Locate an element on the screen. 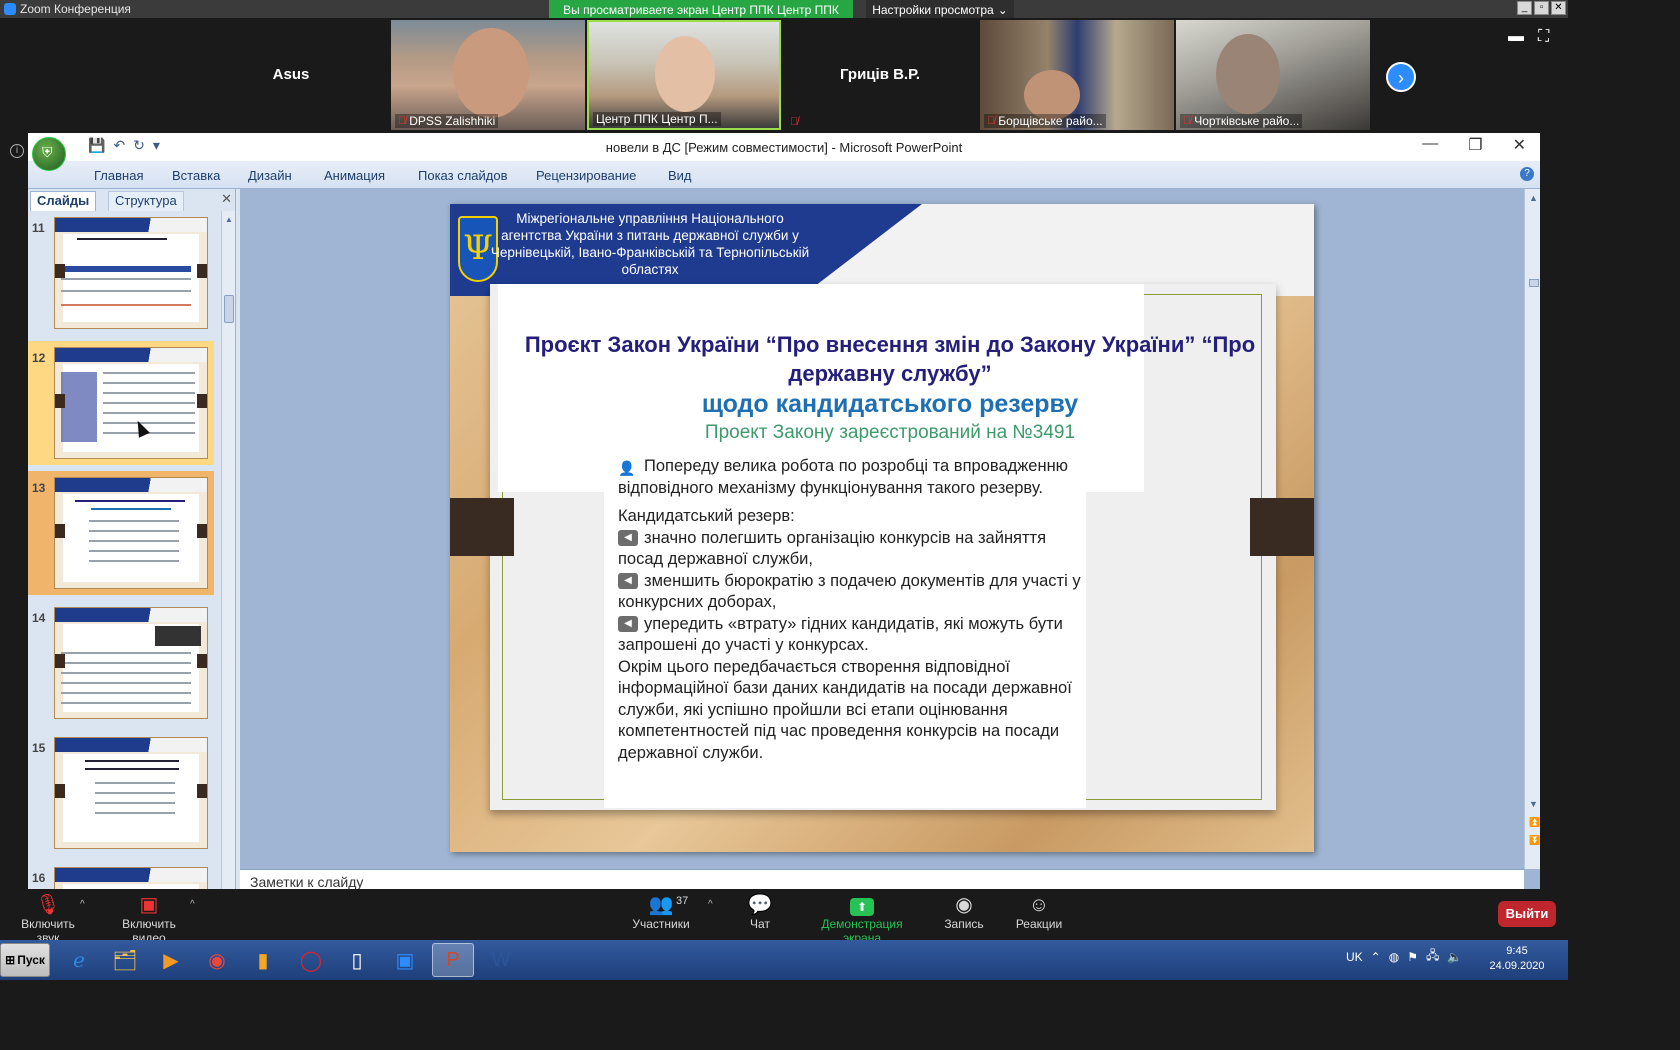 The image size is (1680, 1050). fullscreen-icon: ⛶ is located at coordinates (1543, 37).